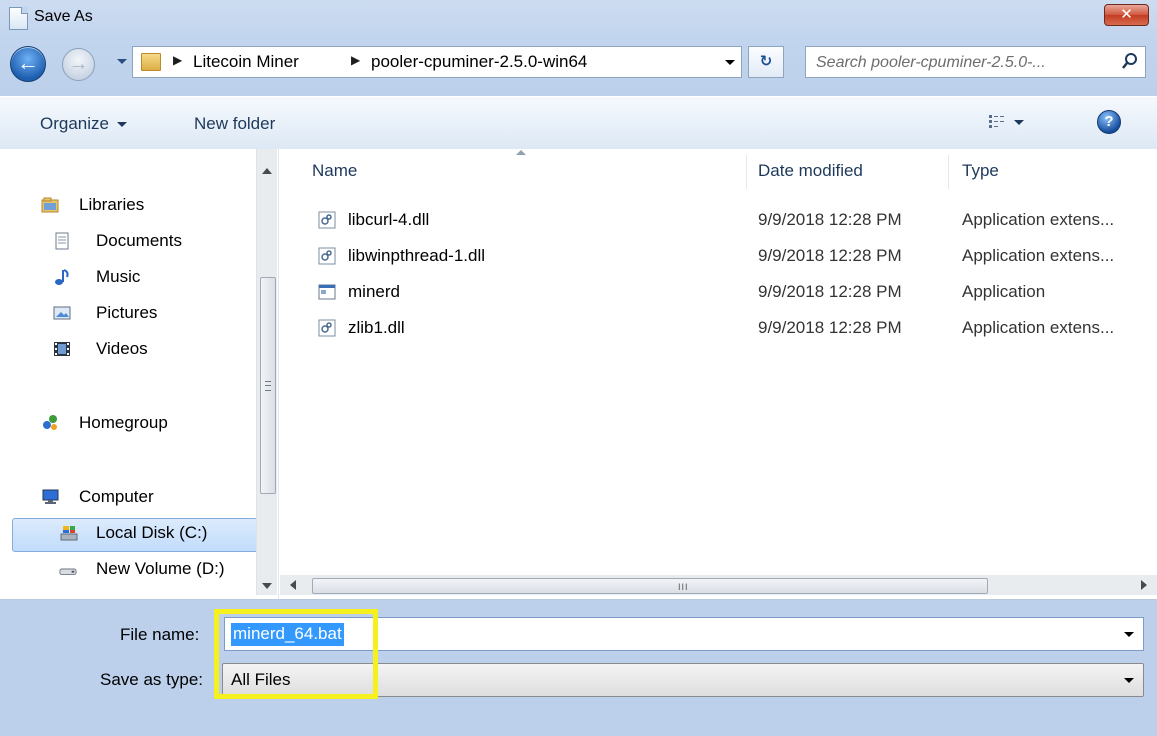 This screenshot has width=1157, height=736. I want to click on sidebar-item-libraries: Libraries, so click(128, 206).